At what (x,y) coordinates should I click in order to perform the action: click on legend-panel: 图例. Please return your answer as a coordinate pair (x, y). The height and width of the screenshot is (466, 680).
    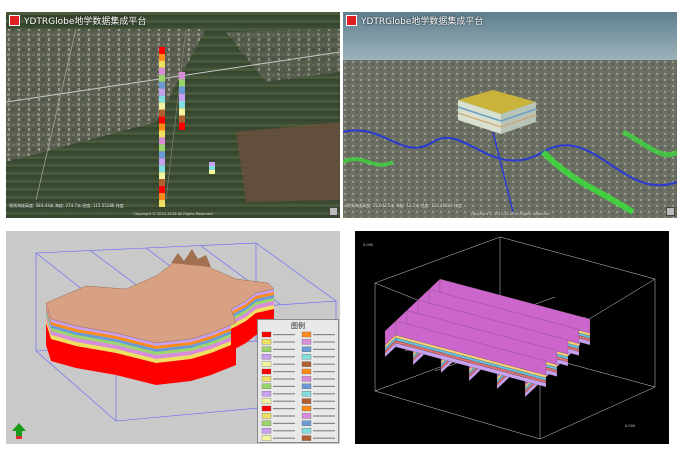
    Looking at the image, I should click on (298, 381).